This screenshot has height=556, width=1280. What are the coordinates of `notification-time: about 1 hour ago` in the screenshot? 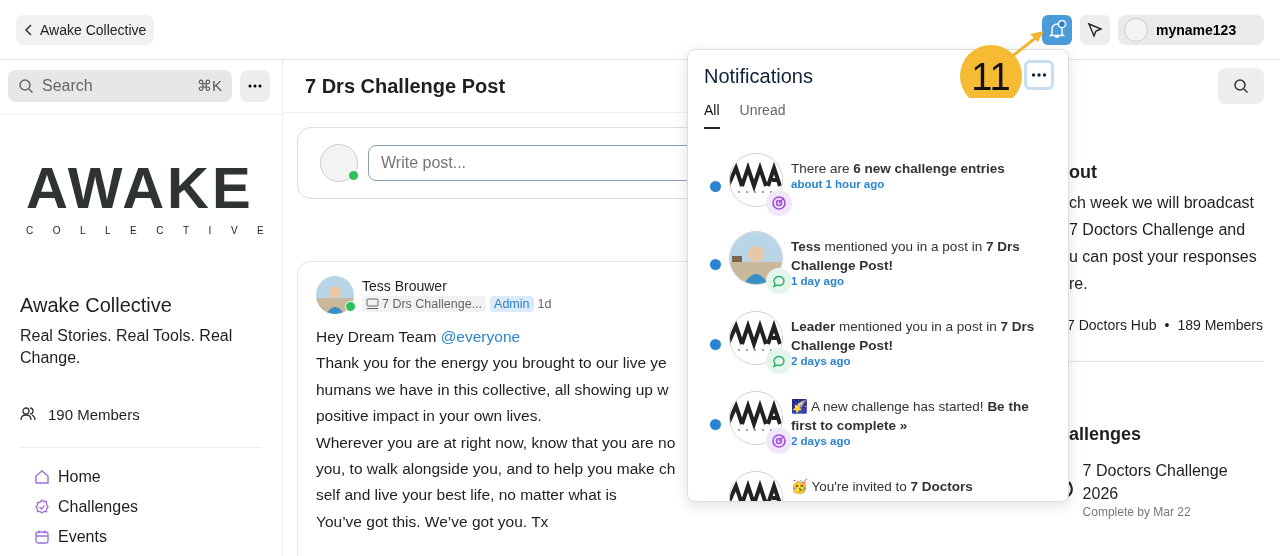 It's located at (838, 184).